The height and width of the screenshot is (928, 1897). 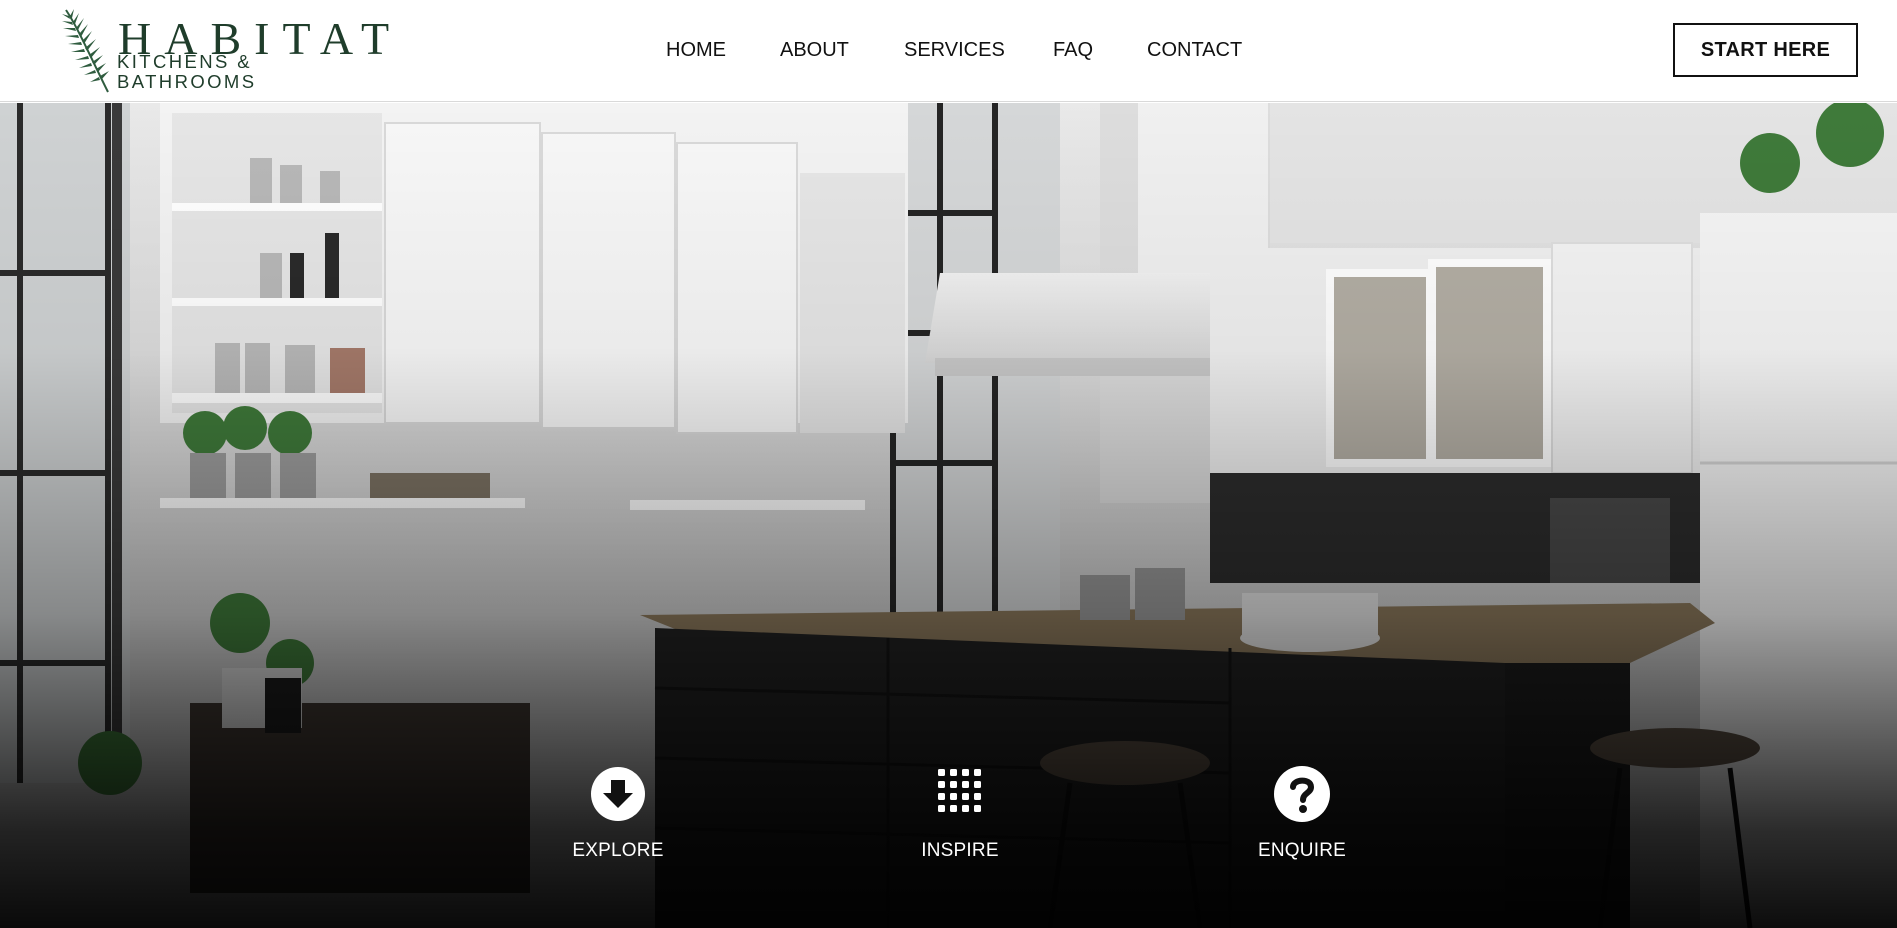 What do you see at coordinates (1302, 794) in the screenshot?
I see `question-circle-icon` at bounding box center [1302, 794].